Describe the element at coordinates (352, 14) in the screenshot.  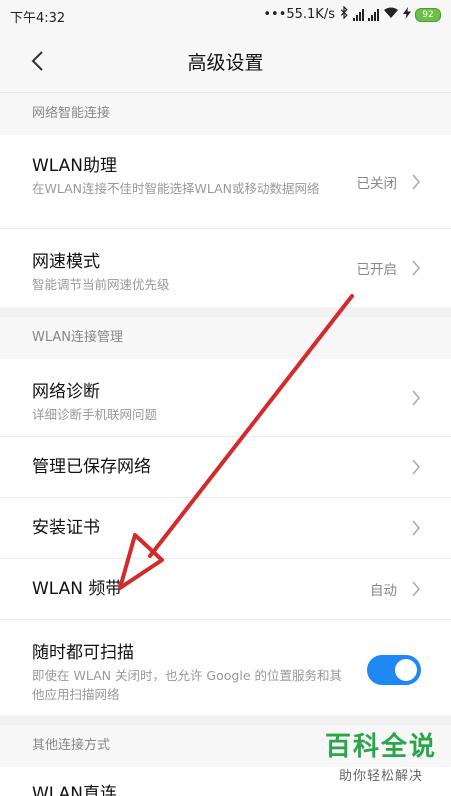
I see `status-icons: •••55.1K/s 92` at that location.